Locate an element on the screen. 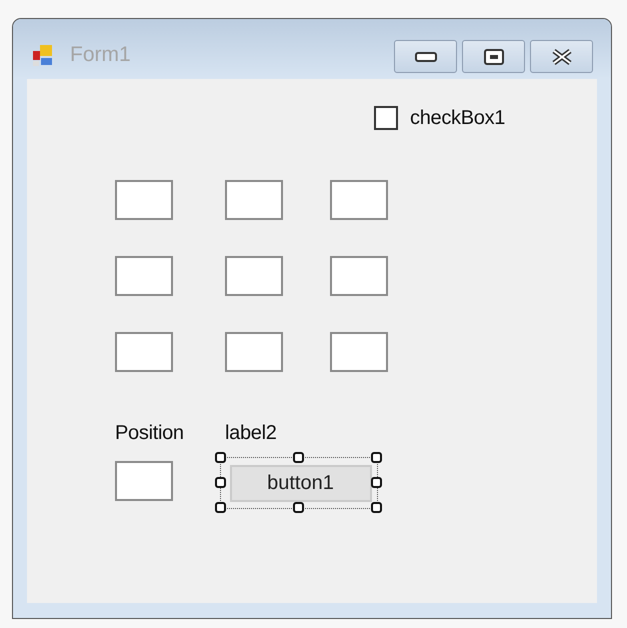  close-button is located at coordinates (561, 56).